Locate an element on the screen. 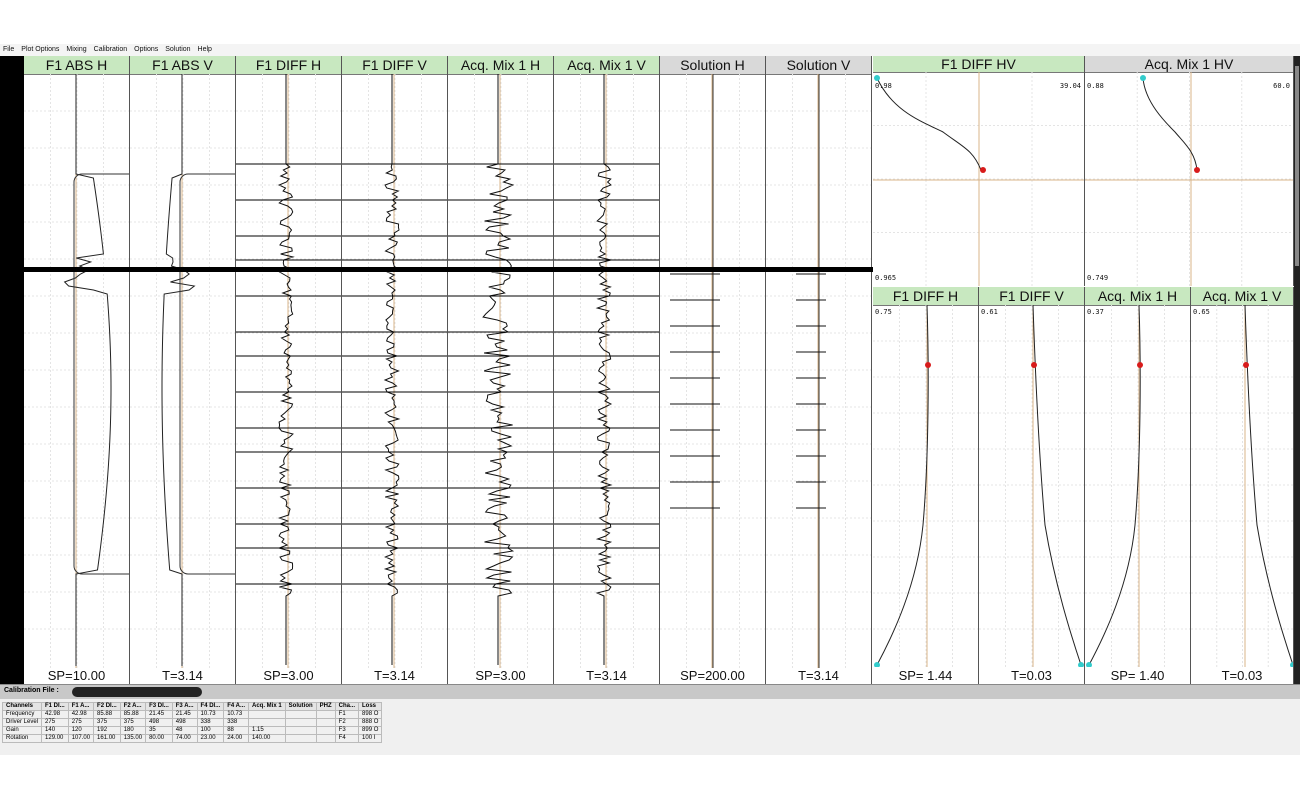 The width and height of the screenshot is (1300, 800). table-cell: 35 is located at coordinates (159, 730).